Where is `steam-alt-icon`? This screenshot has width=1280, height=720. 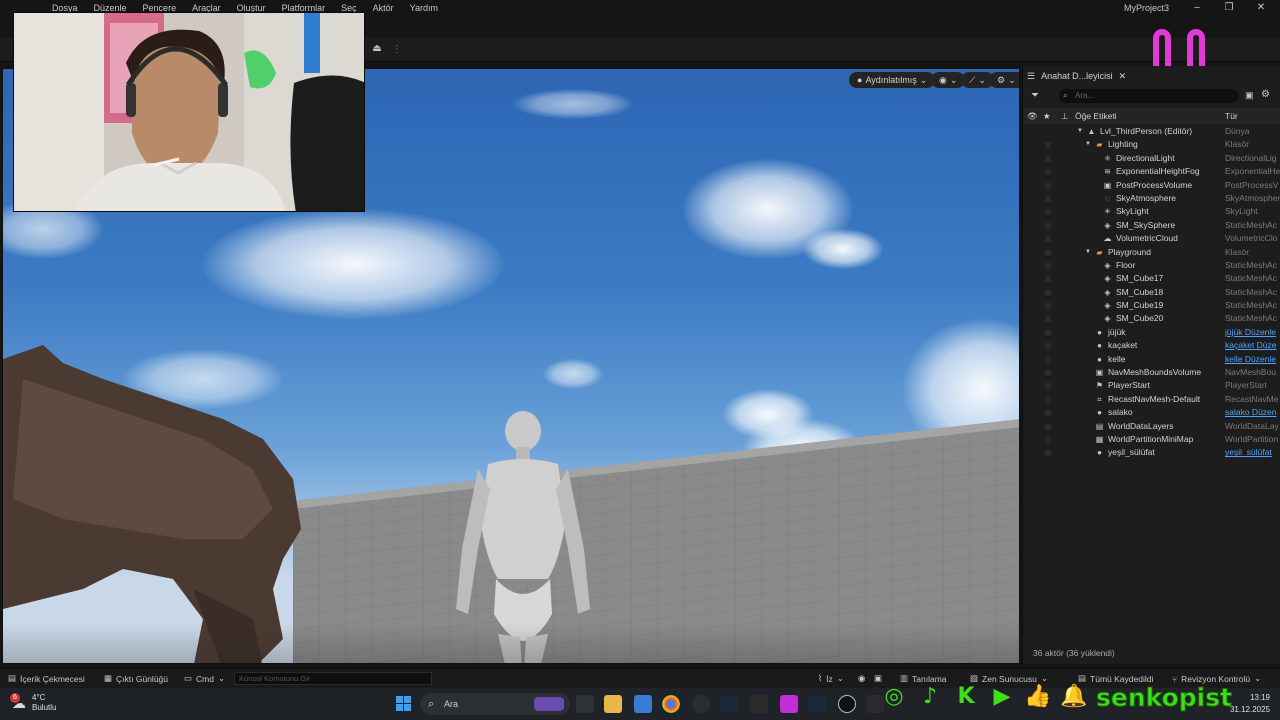 steam-alt-icon is located at coordinates (817, 704).